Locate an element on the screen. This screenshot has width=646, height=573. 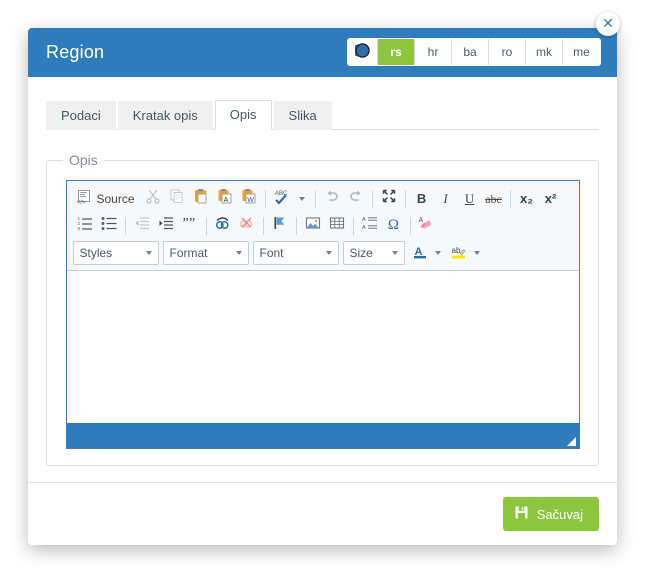
tab-bar: Podaci Kratak opis Opis Slika is located at coordinates (322, 113).